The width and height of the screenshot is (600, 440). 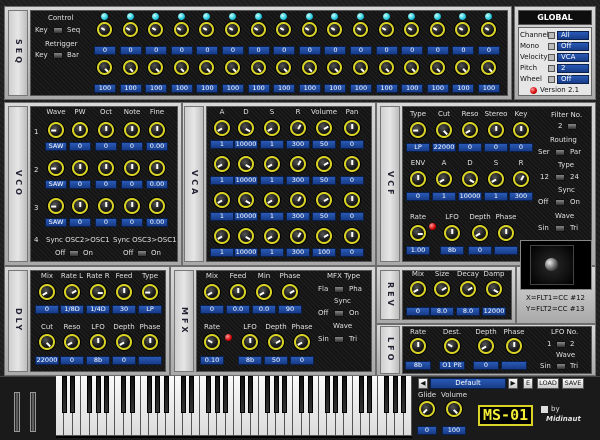 What do you see at coordinates (324, 252) in the screenshot?
I see `vca-value: 100` at bounding box center [324, 252].